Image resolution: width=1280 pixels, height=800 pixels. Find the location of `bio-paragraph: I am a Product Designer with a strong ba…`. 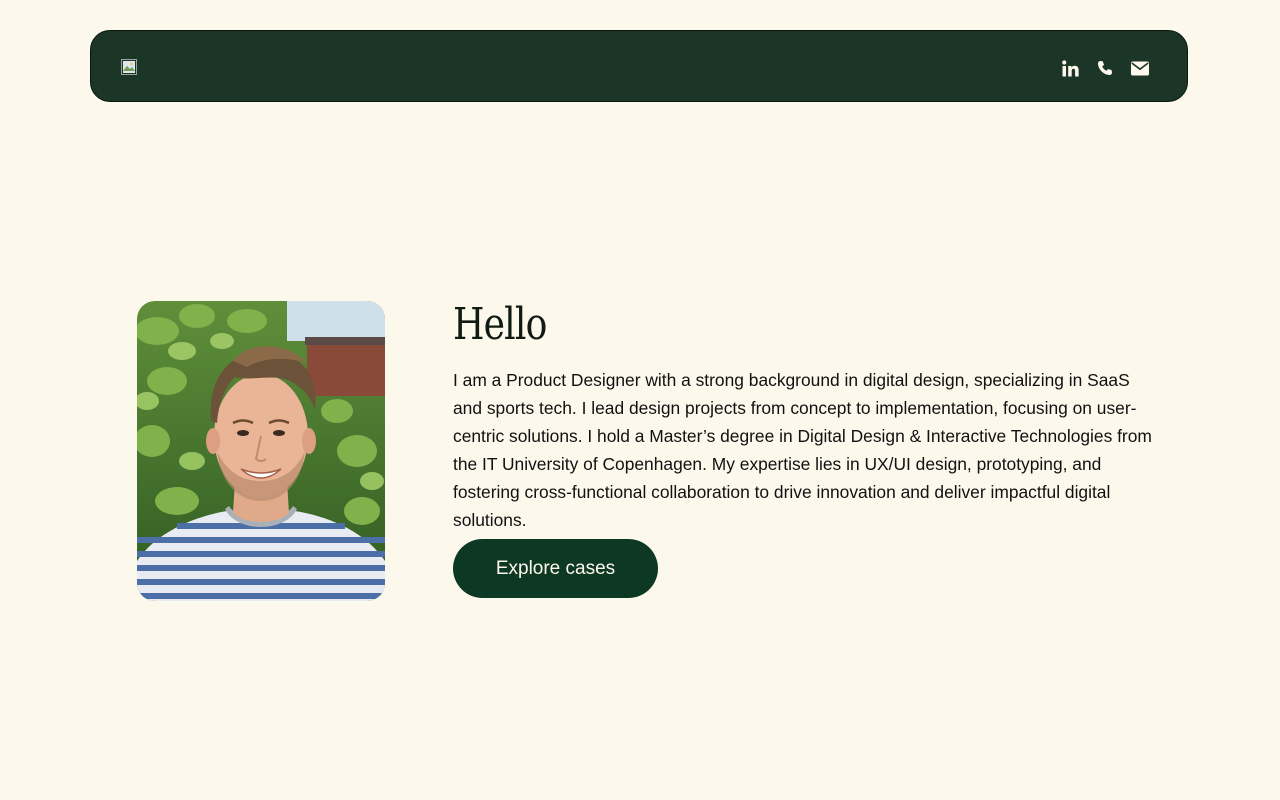

bio-paragraph: I am a Product Designer with a strong ba… is located at coordinates (802, 450).